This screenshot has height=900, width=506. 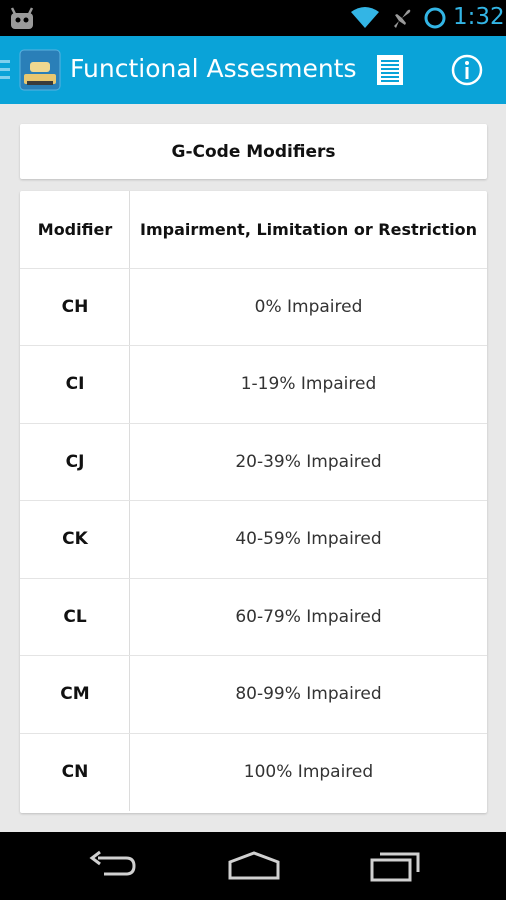 I want to click on modifier-cell: CH, so click(x=75, y=306).